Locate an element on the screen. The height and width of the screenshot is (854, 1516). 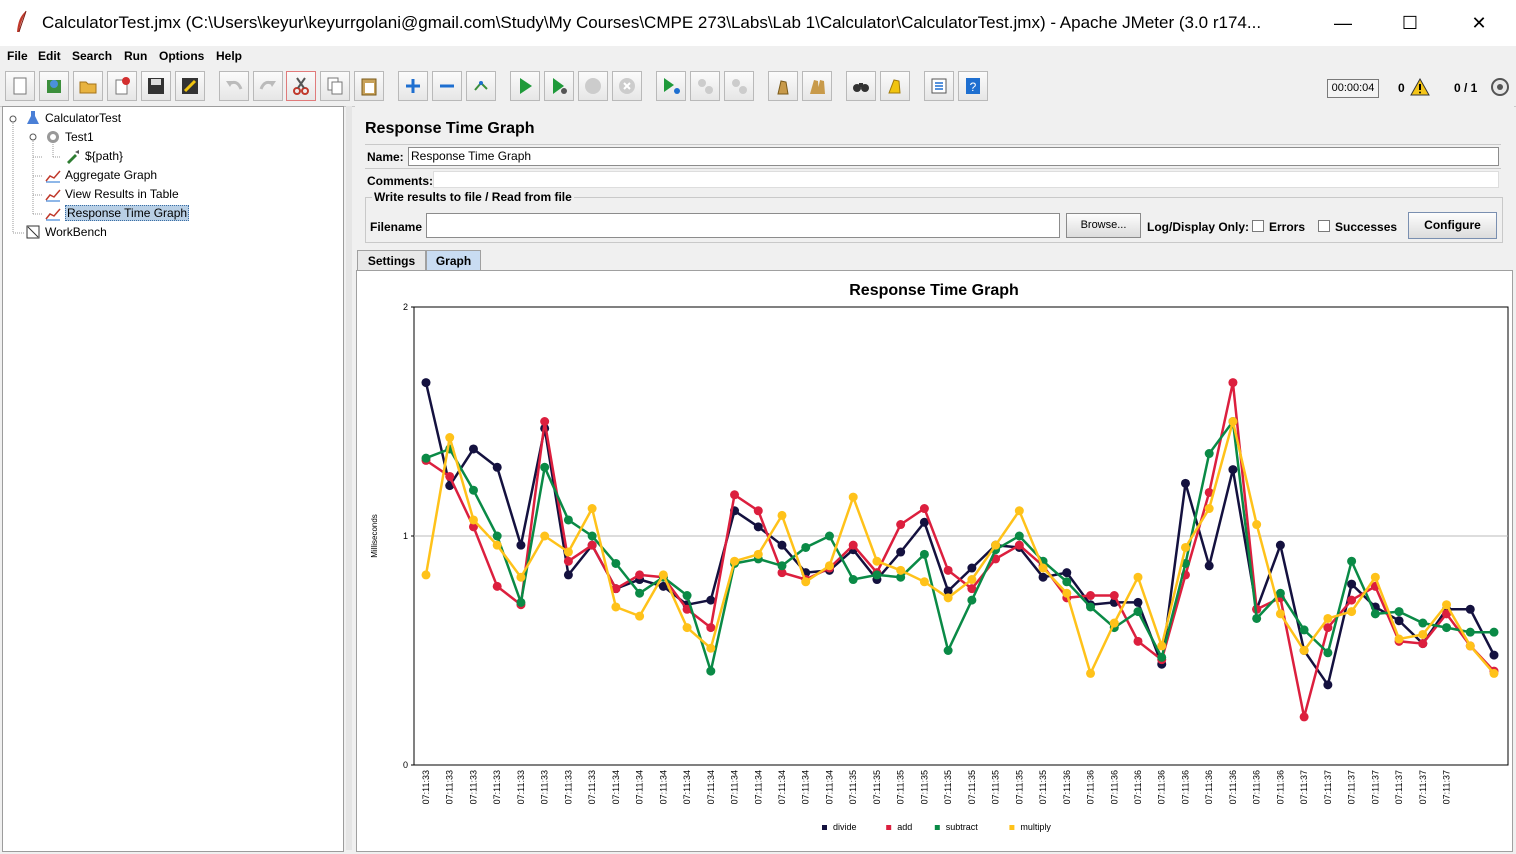
new-button is located at coordinates (20, 86).